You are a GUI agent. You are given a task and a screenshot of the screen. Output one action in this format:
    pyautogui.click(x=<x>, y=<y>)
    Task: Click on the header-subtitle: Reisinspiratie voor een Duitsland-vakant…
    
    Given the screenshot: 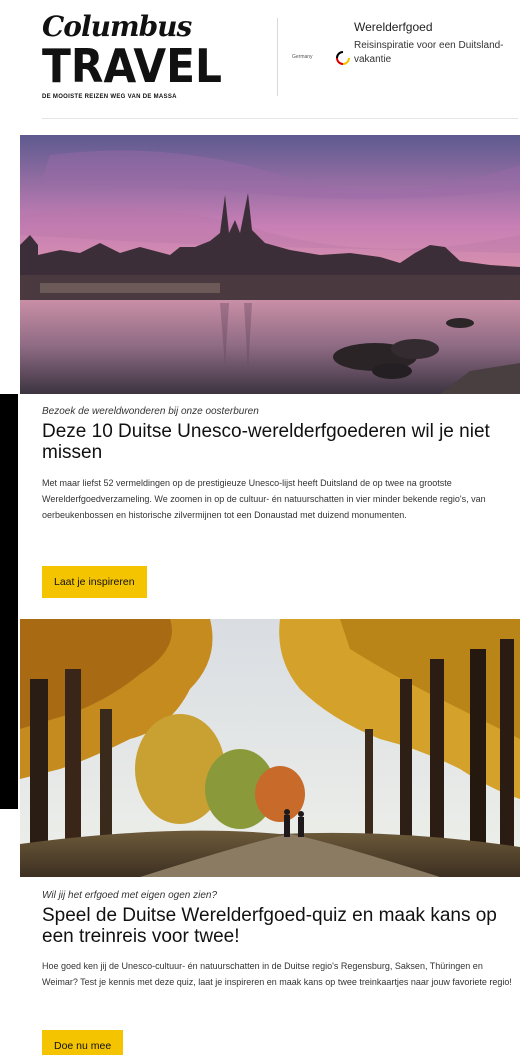 What is the action you would take?
    pyautogui.click(x=429, y=52)
    